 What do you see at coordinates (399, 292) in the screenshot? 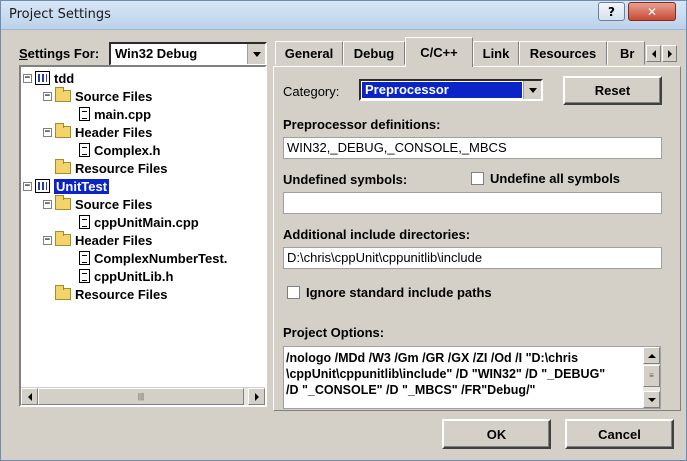
I see `ignore-standard-include-label: Ignore standard include paths` at bounding box center [399, 292].